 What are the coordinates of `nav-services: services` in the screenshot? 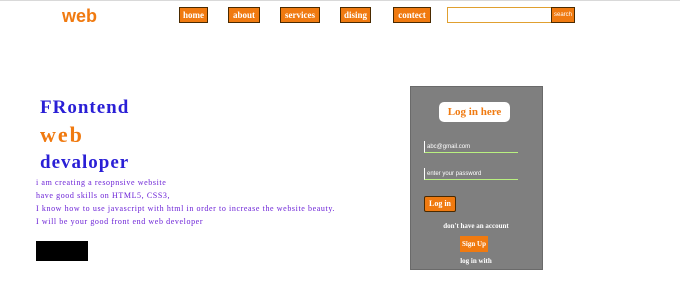 It's located at (300, 15).